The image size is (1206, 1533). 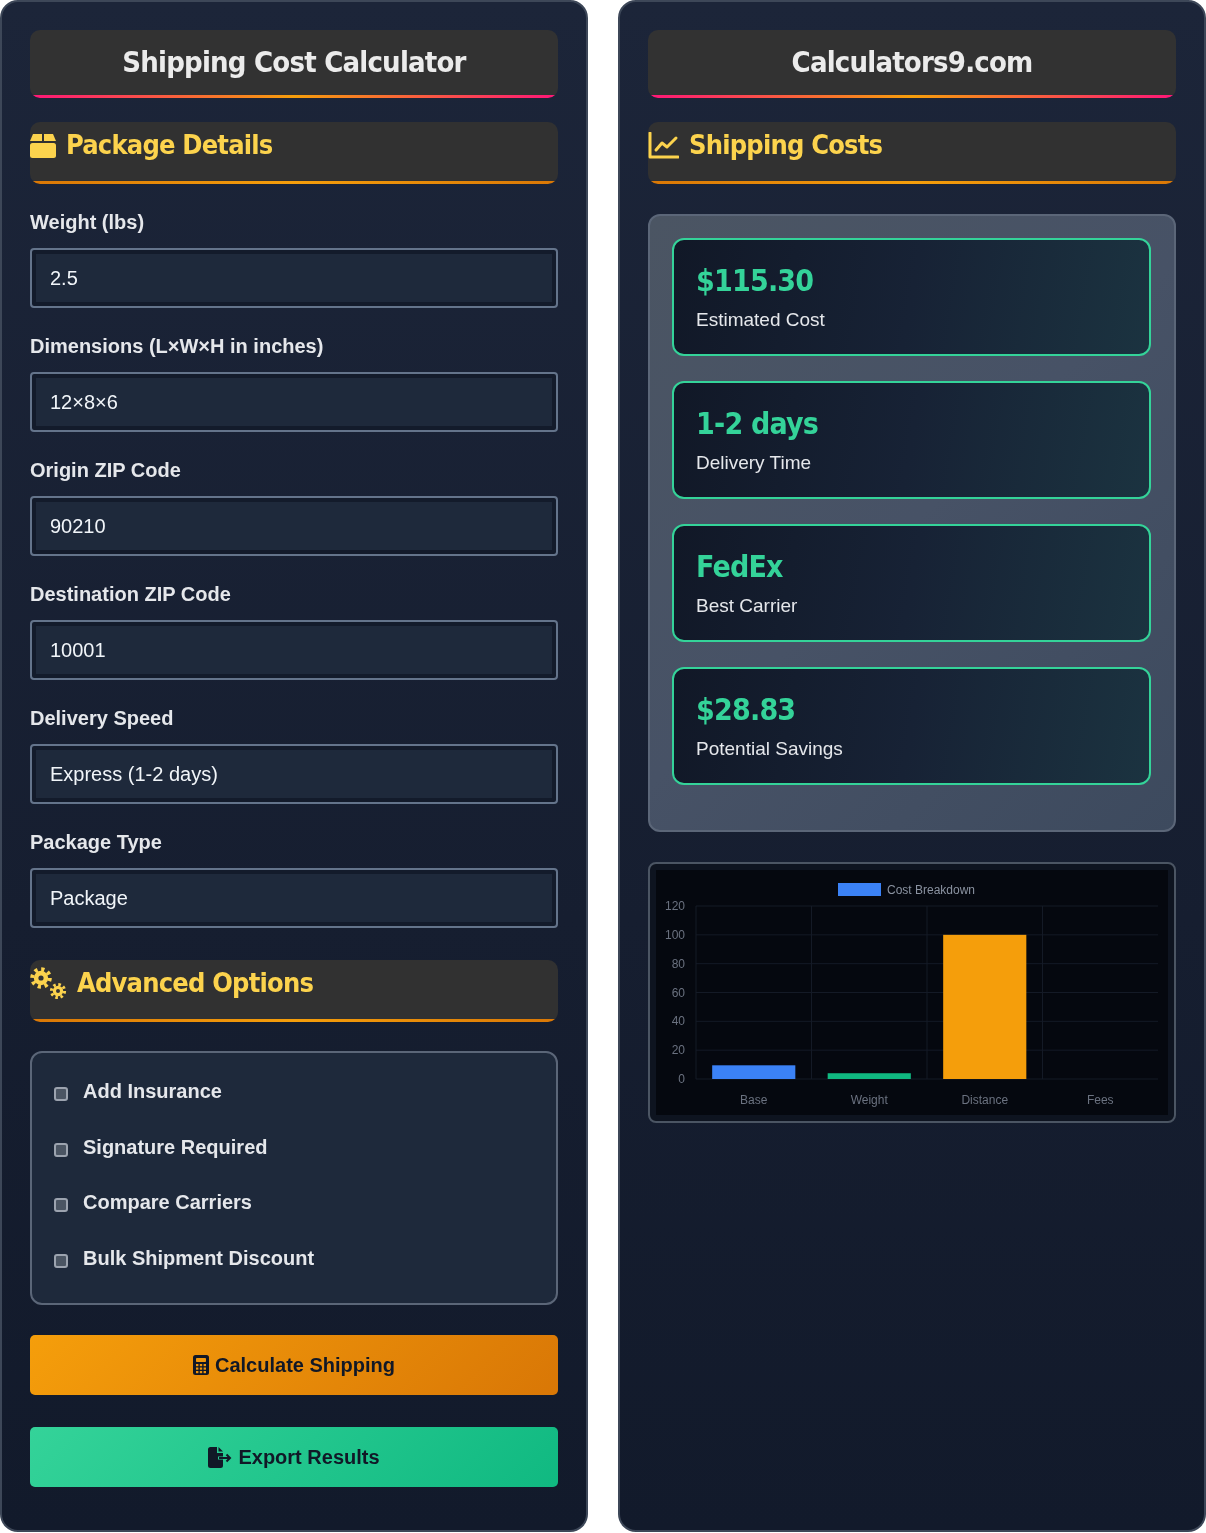 What do you see at coordinates (220, 1457) in the screenshot?
I see `file-arrow-icon` at bounding box center [220, 1457].